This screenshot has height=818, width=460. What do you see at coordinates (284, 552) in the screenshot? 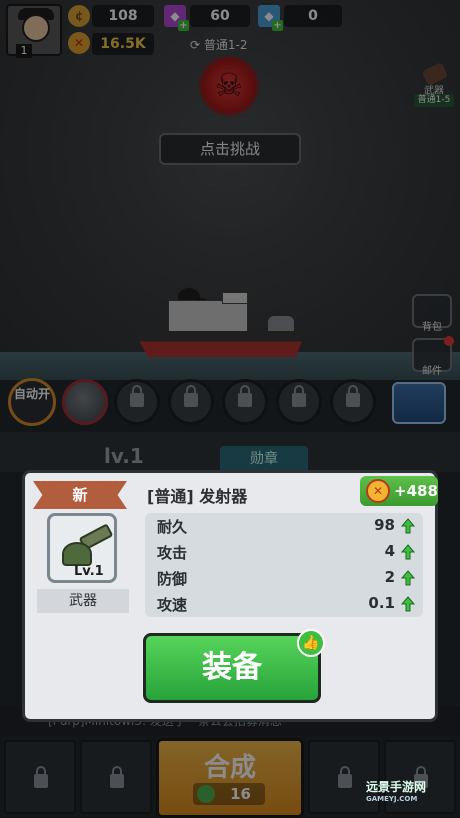
I see `stat-row: 攻击 4` at bounding box center [284, 552].